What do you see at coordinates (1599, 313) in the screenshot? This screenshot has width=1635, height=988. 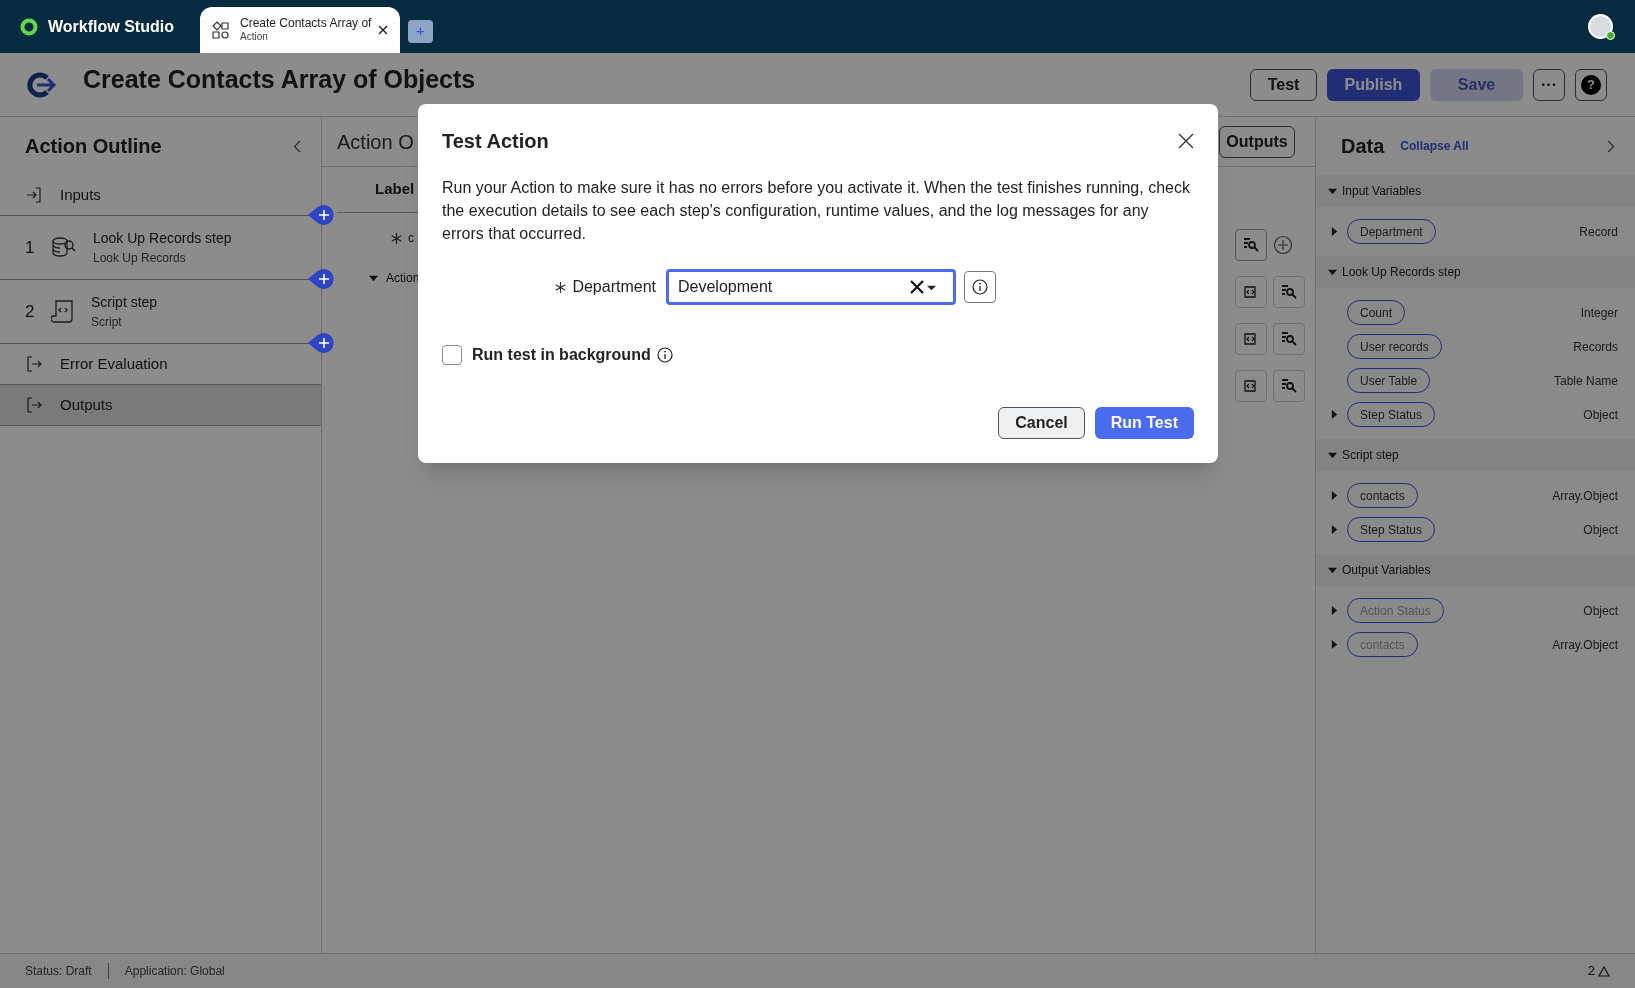 I see `variable-type: Integer` at bounding box center [1599, 313].